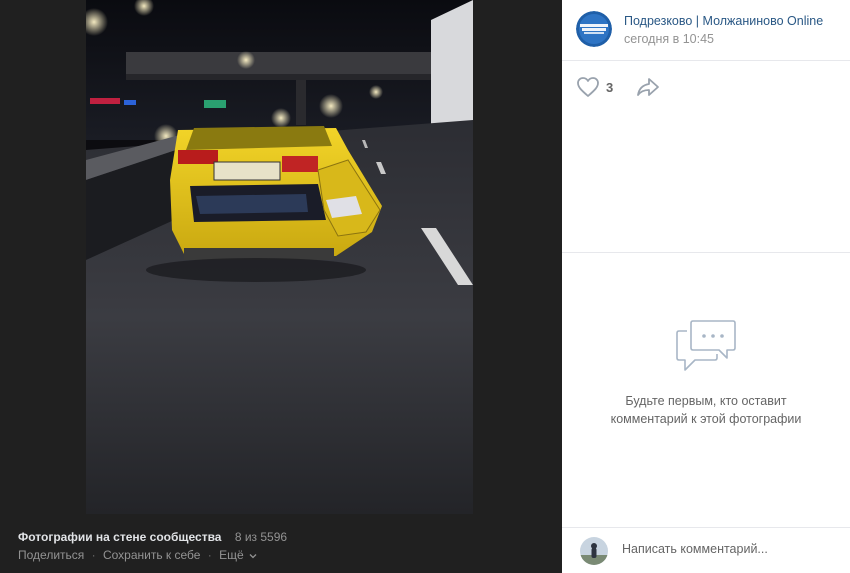 This screenshot has height=573, width=850. I want to click on album-title: Фотографии на стене сообщества, so click(119, 537).